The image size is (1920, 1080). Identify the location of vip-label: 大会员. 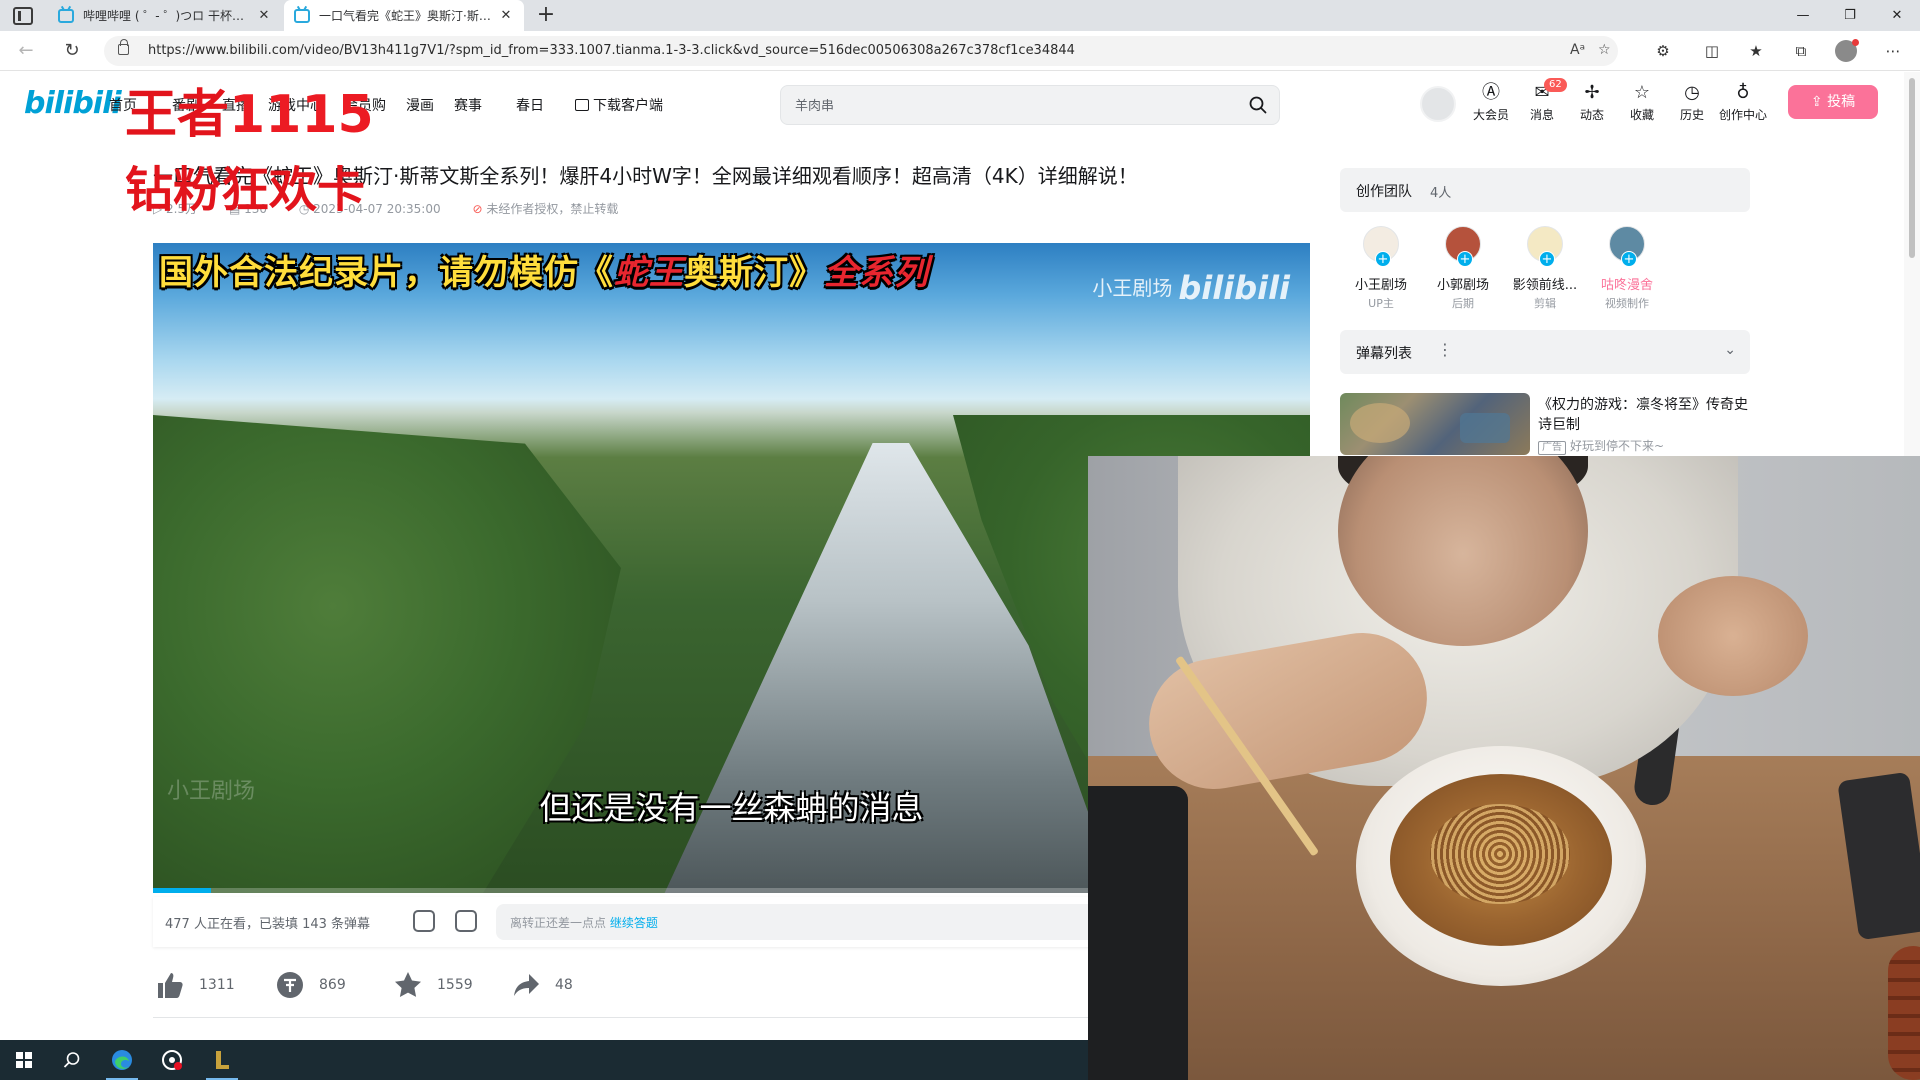
(1490, 115).